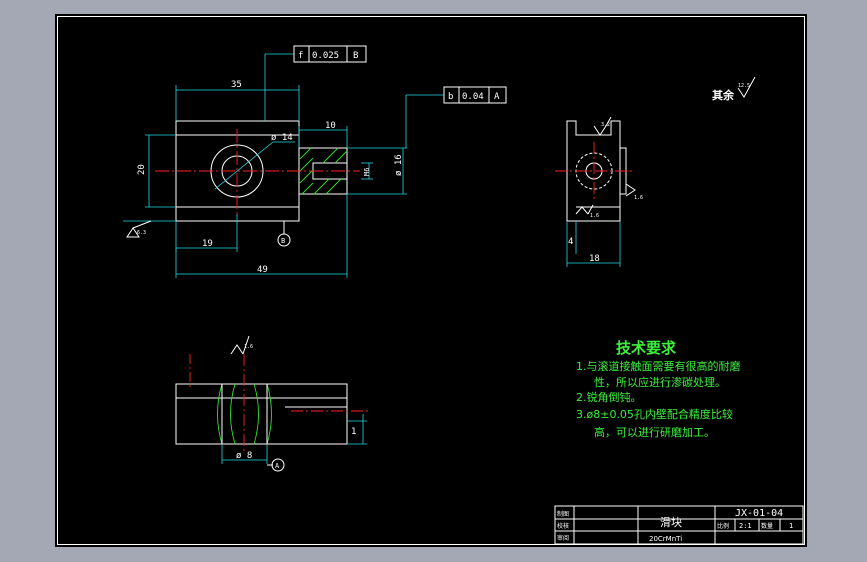 This screenshot has height=562, width=867. Describe the element at coordinates (563, 514) in the screenshot. I see `tb-label-draw: 制图` at that location.